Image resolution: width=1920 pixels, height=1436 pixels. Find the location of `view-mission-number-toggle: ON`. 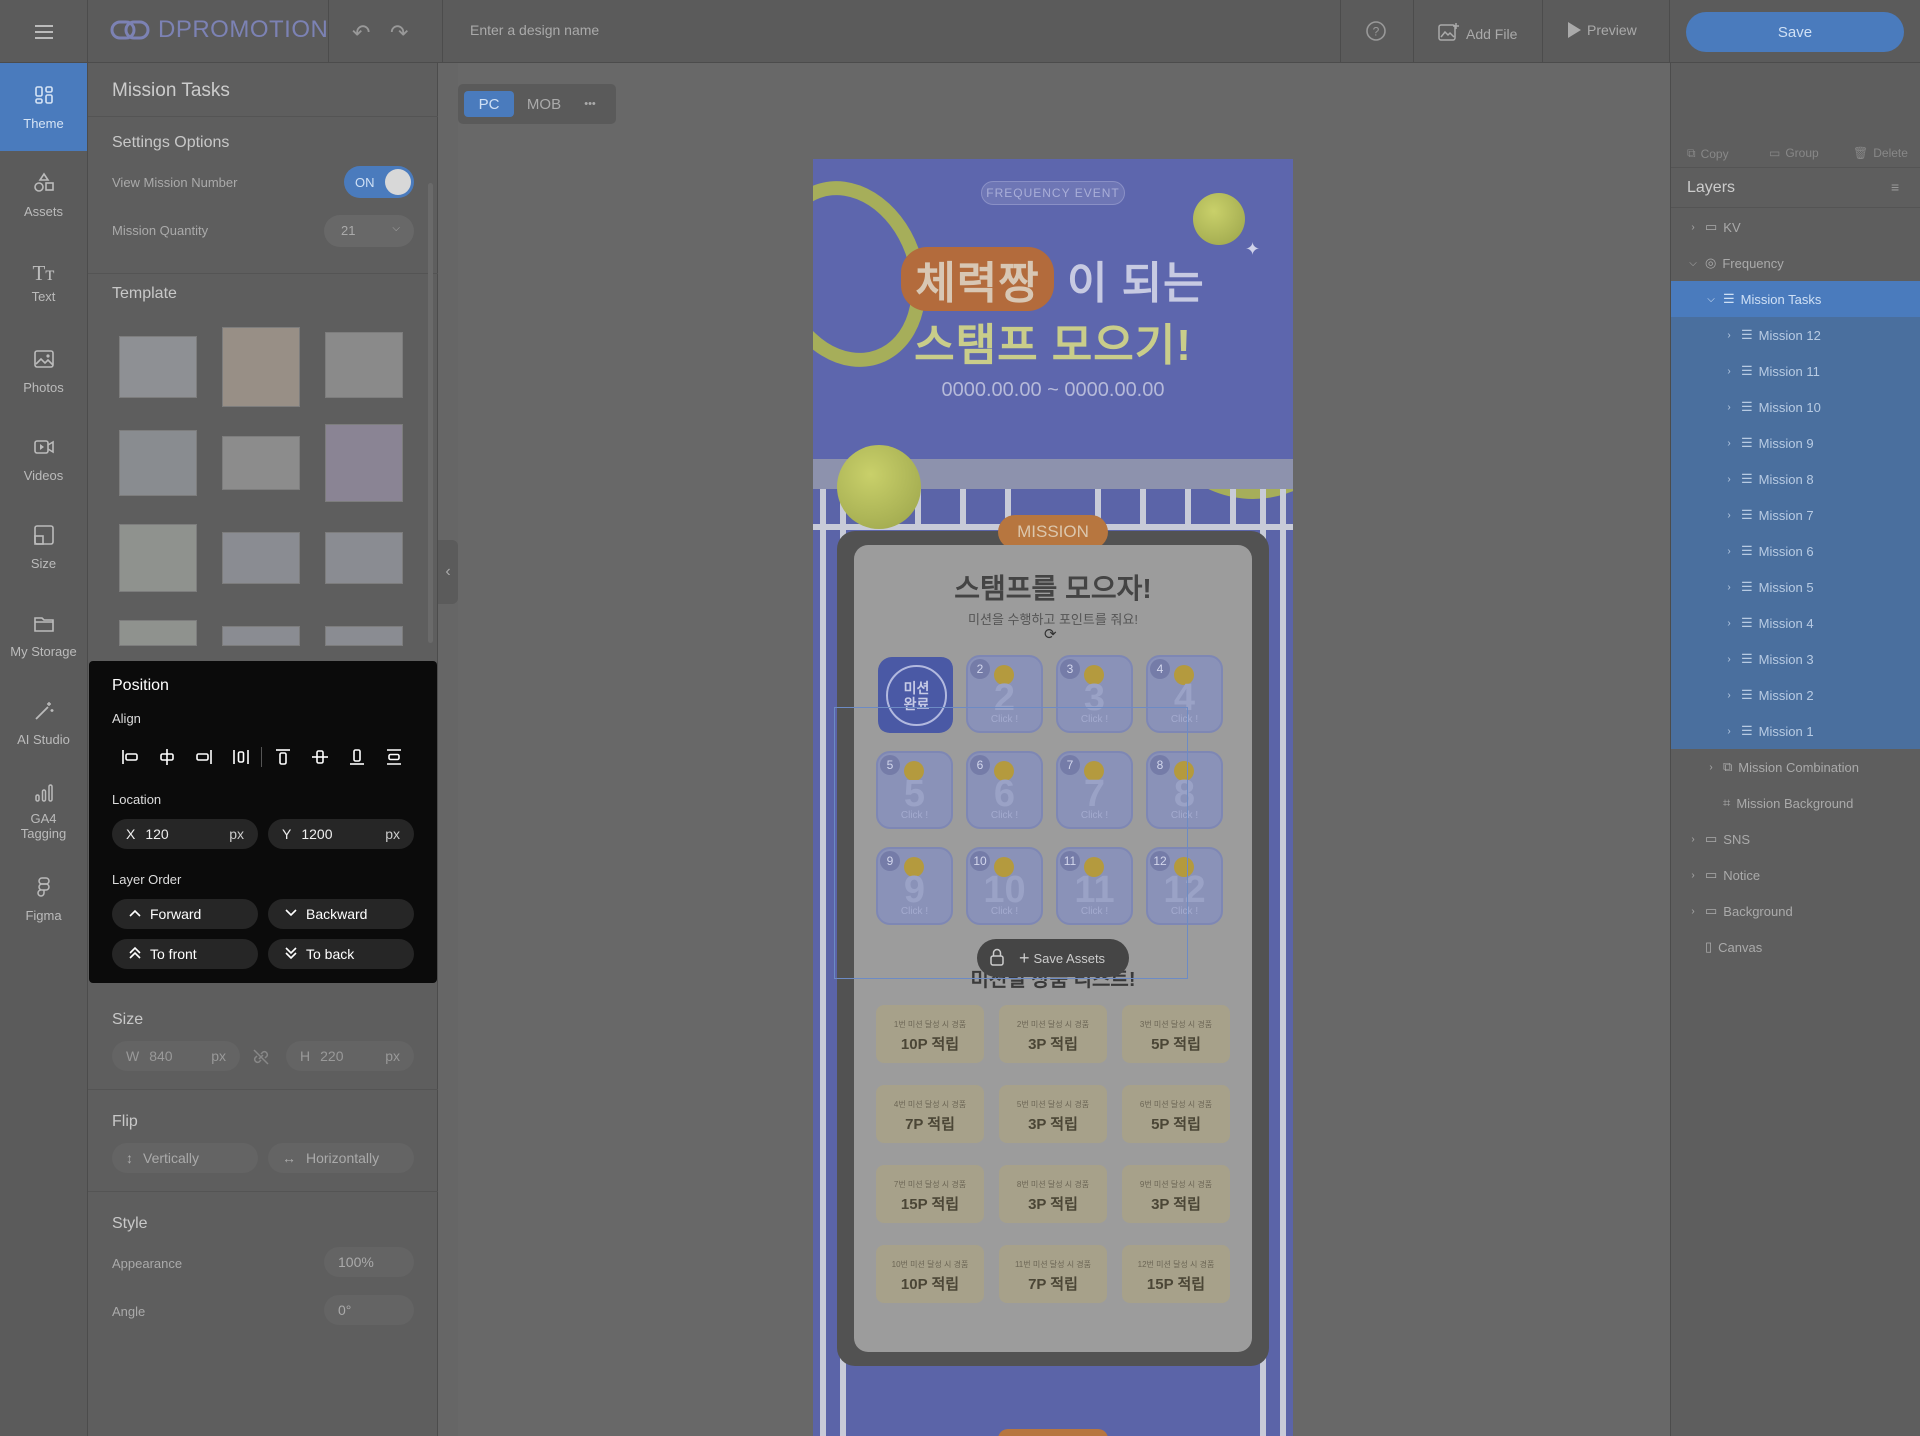

view-mission-number-toggle: ON is located at coordinates (379, 182).